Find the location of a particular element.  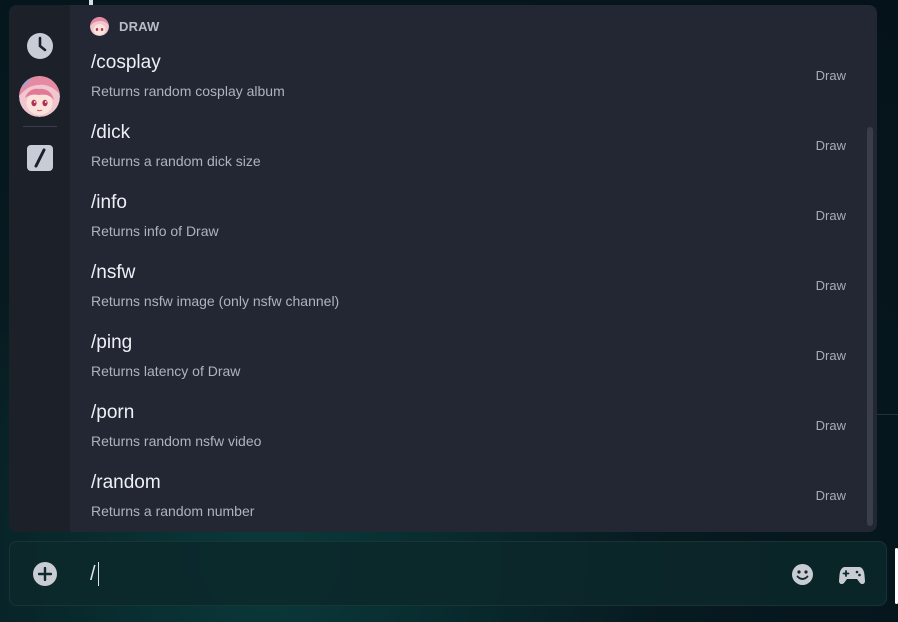

command-name: /info is located at coordinates (109, 202).